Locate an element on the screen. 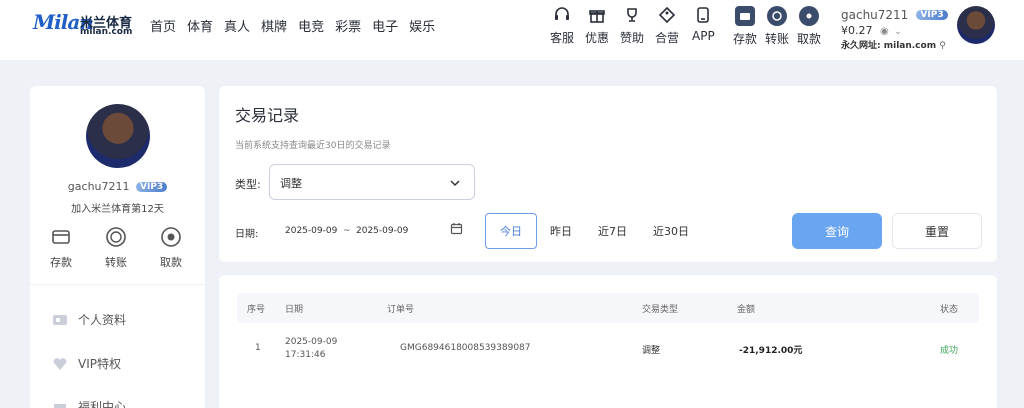 The width and height of the screenshot is (1024, 408). header-username: gachu7211 is located at coordinates (875, 15).